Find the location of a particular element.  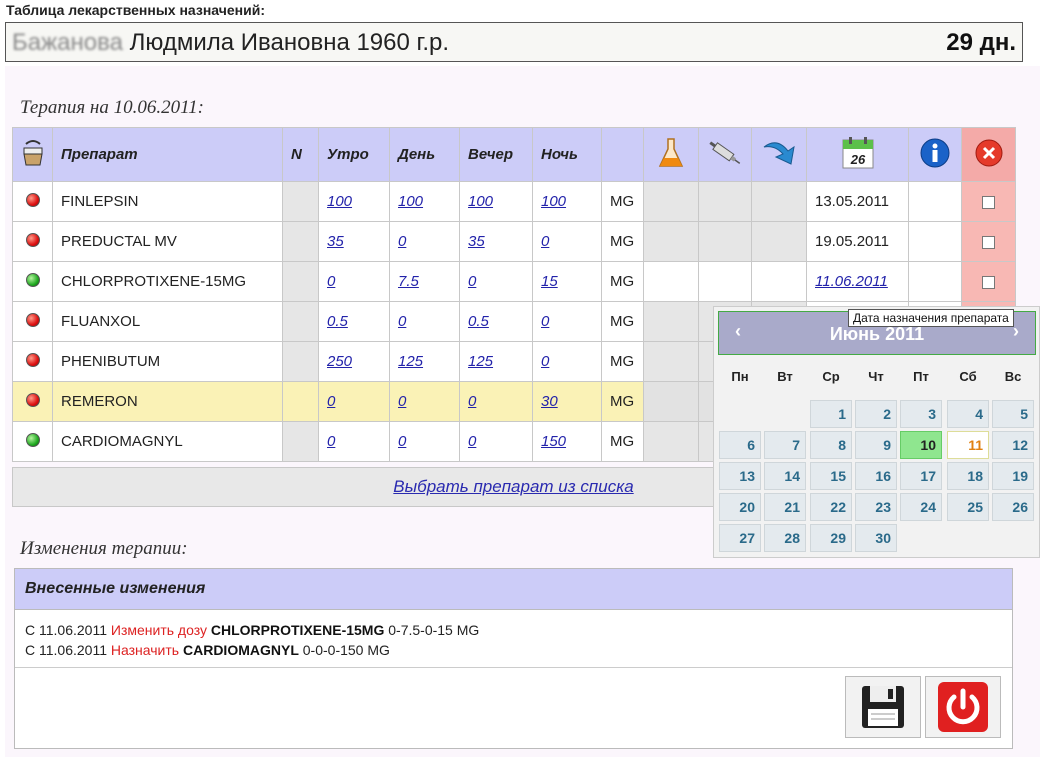

dose-evening-link: 35 is located at coordinates (476, 241).